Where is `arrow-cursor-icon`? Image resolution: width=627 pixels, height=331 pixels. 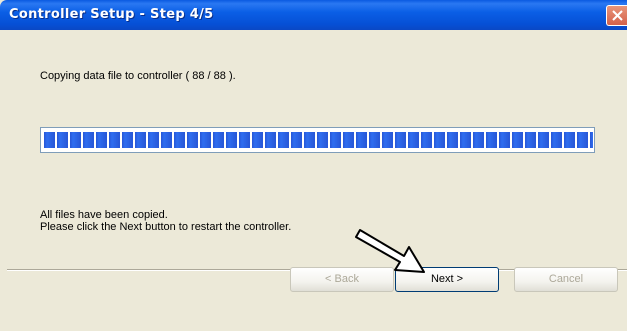 arrow-cursor-icon is located at coordinates (390, 251).